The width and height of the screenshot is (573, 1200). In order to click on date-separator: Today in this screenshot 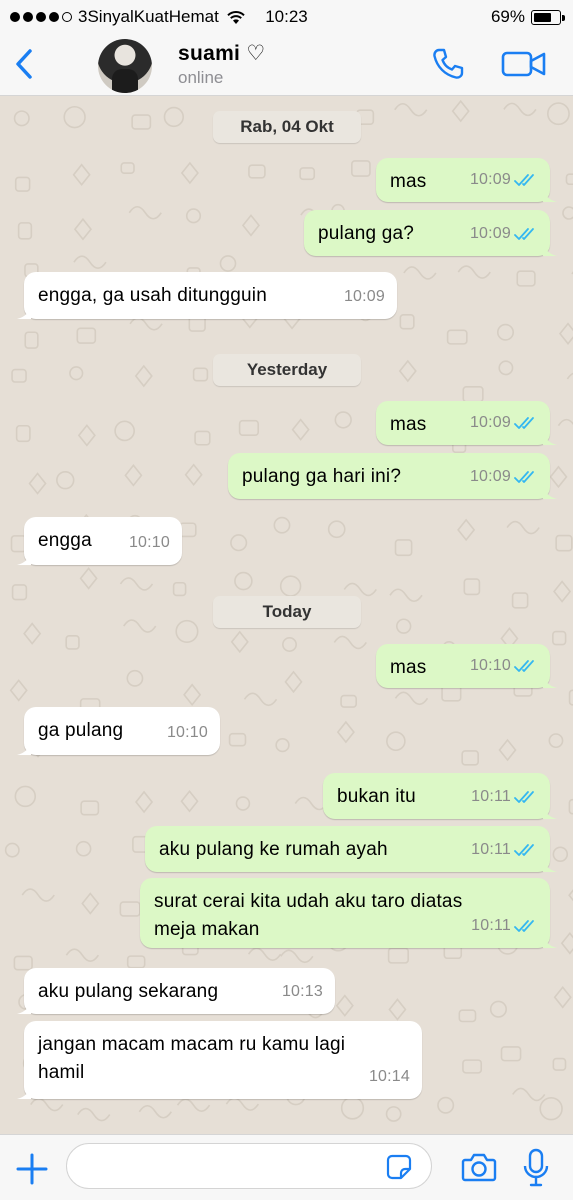, I will do `click(287, 612)`.